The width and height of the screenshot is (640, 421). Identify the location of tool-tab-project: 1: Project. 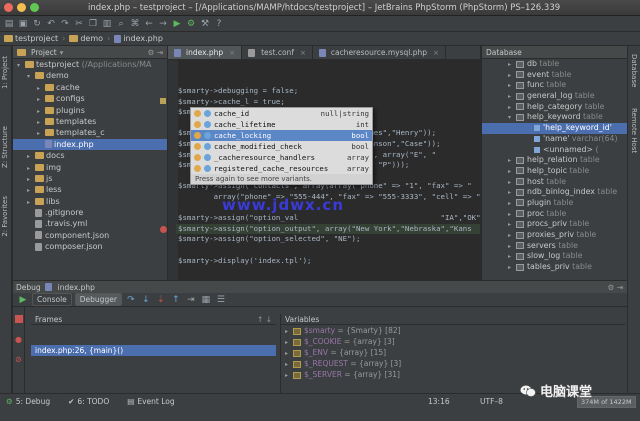
(5, 72).